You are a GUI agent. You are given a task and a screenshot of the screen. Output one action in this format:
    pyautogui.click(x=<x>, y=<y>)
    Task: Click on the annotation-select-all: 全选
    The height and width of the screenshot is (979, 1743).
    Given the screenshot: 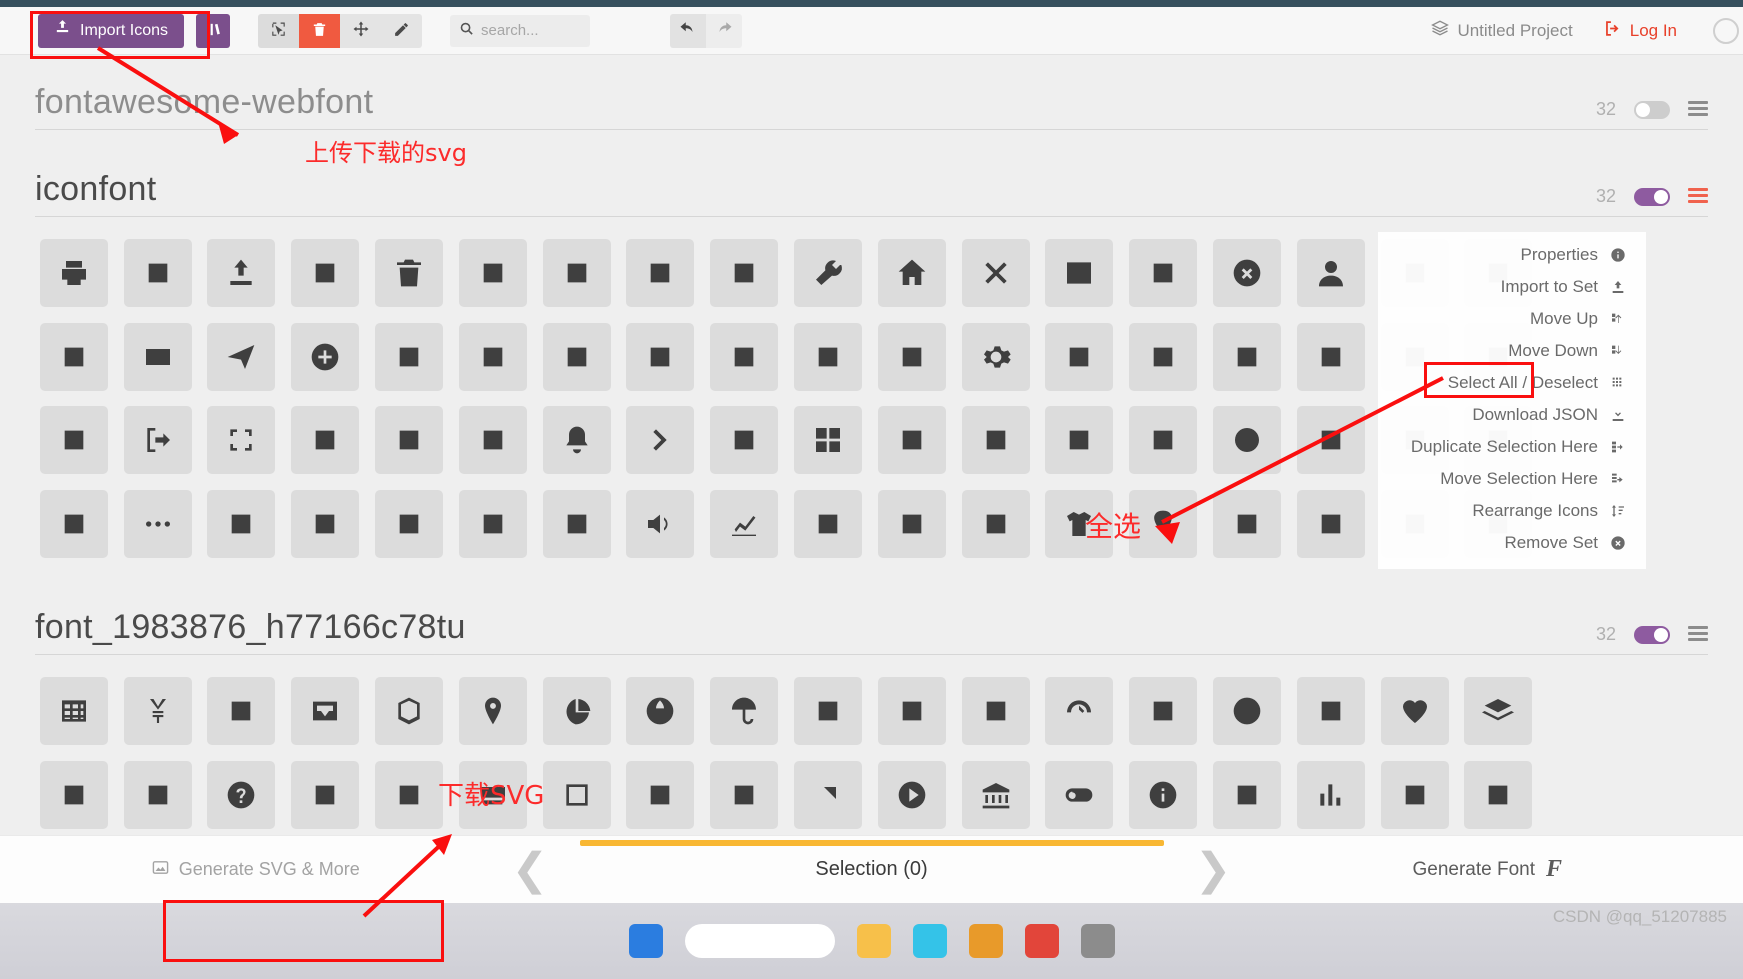 What is the action you would take?
    pyautogui.click(x=1113, y=526)
    